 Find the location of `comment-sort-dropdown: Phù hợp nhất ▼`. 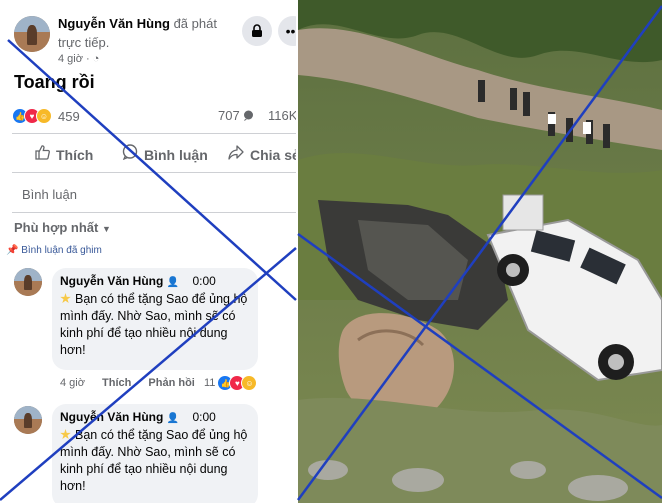

comment-sort-dropdown: Phù hợp nhất ▼ is located at coordinates (62, 227).